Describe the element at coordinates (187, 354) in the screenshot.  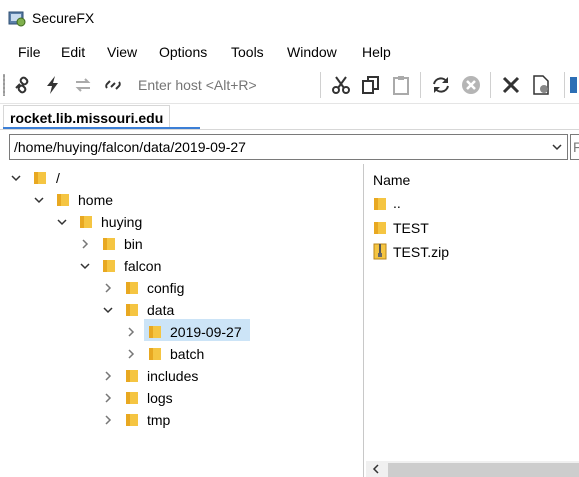
I see `tree-item-label: batch` at that location.